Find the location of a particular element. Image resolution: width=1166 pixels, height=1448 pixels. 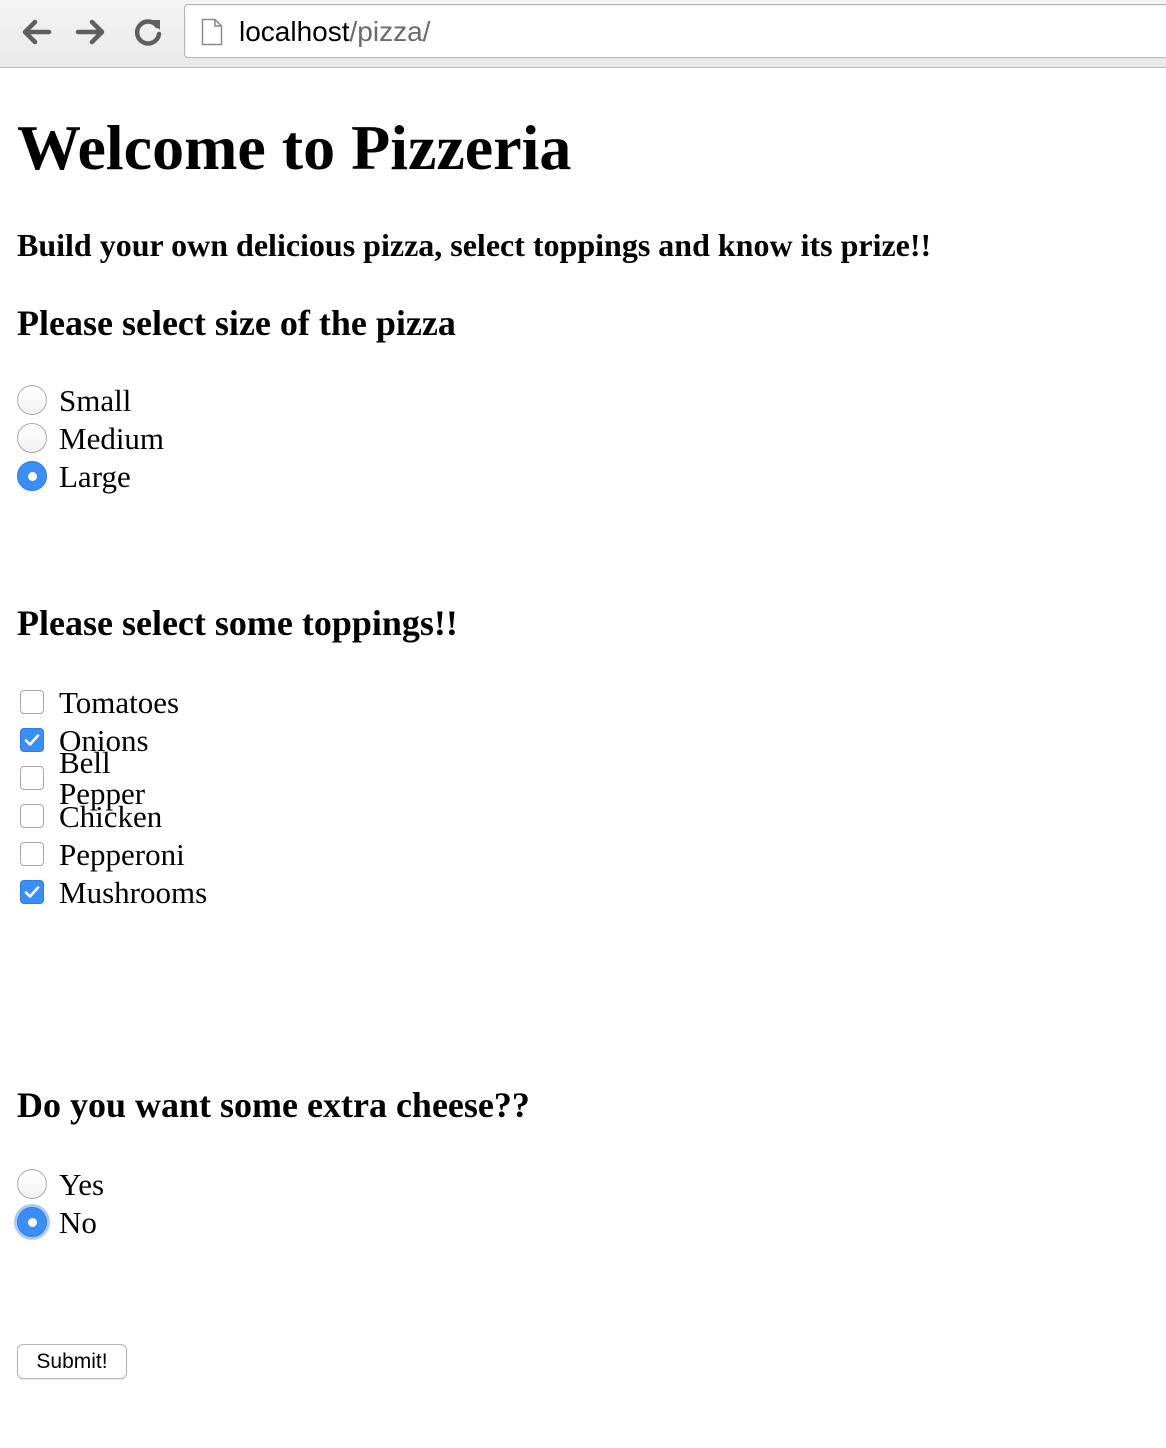

url-host: localhost is located at coordinates (294, 31).